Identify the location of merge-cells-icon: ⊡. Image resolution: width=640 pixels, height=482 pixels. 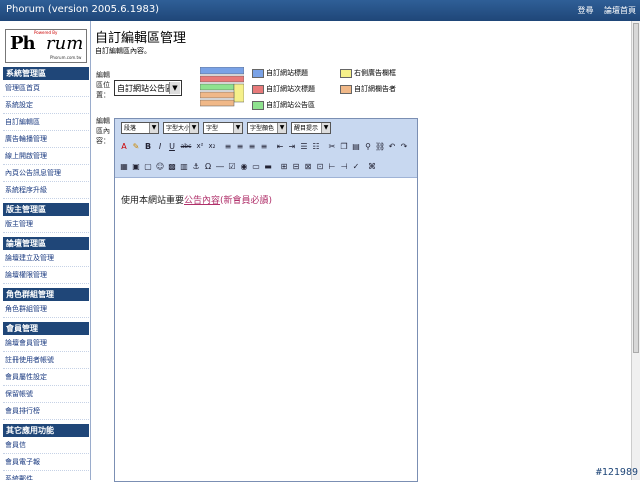
(320, 166).